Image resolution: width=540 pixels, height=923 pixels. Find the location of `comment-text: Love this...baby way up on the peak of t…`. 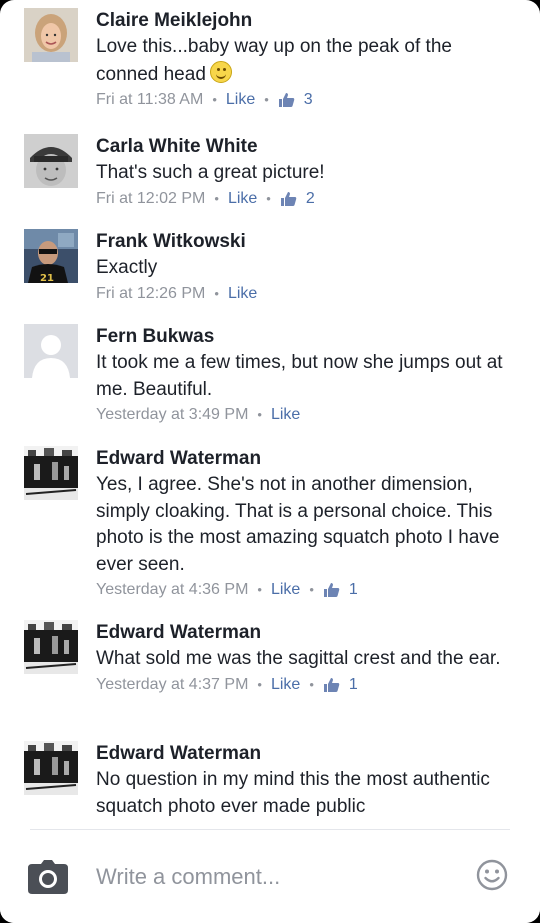

comment-text: Love this...baby way up on the peak of t… is located at coordinates (274, 60).